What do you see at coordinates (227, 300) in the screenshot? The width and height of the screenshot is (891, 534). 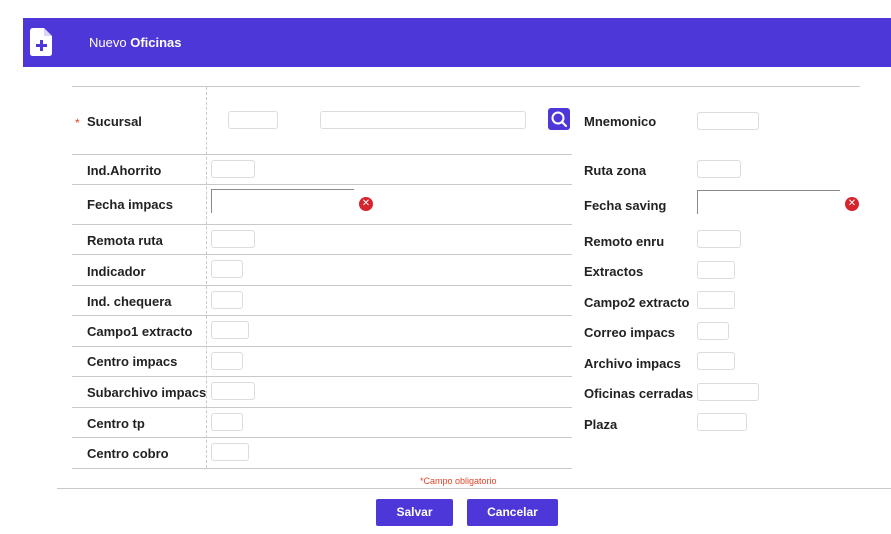 I see `ind-chequera-input` at bounding box center [227, 300].